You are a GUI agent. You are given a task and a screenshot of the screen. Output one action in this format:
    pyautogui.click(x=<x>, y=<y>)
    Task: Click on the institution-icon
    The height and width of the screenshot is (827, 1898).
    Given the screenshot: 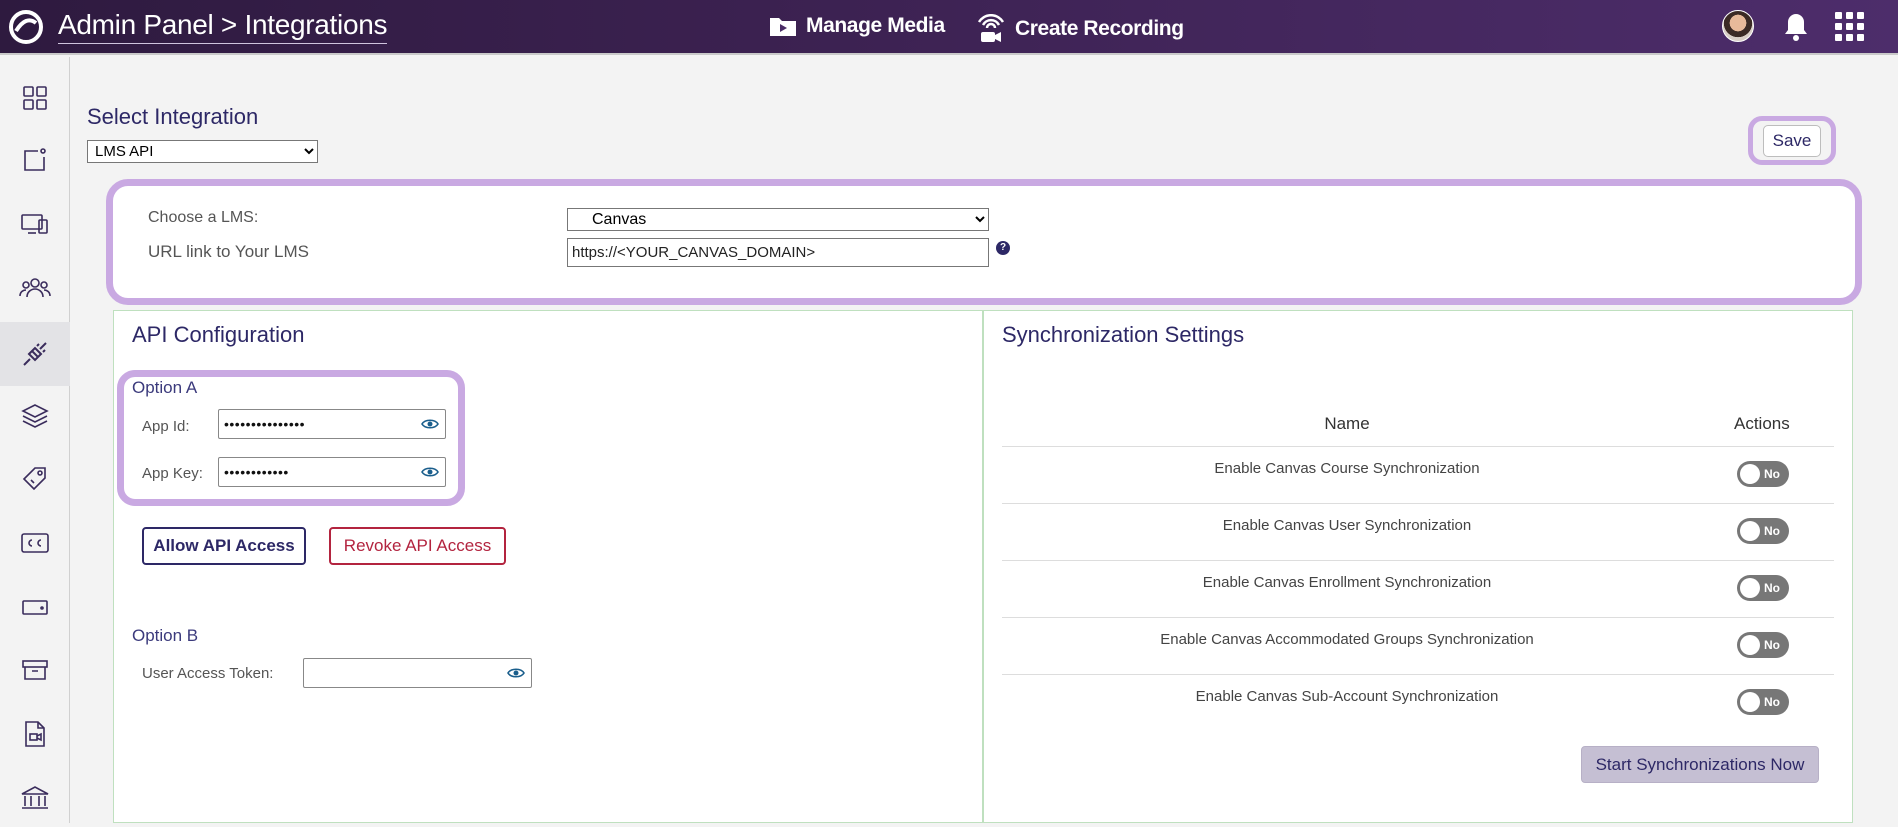 What is the action you would take?
    pyautogui.click(x=35, y=797)
    